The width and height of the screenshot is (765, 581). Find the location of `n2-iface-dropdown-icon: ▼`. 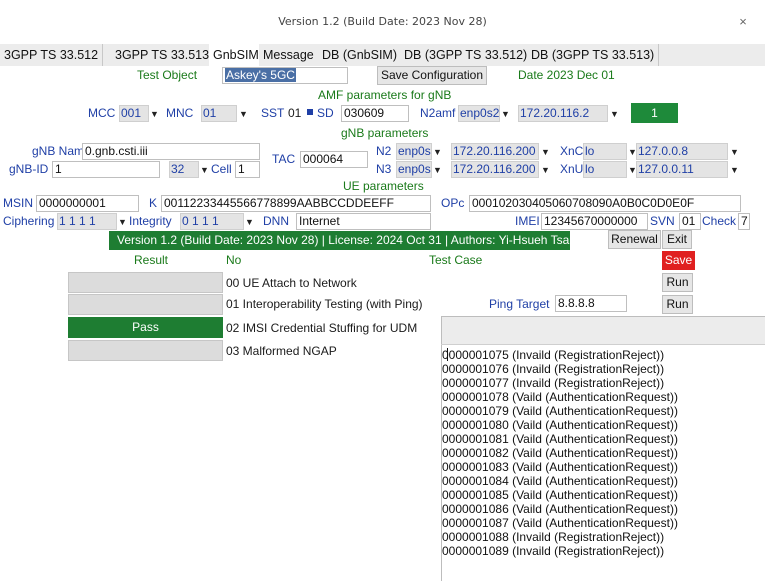

n2-iface-dropdown-icon: ▼ is located at coordinates (437, 151).